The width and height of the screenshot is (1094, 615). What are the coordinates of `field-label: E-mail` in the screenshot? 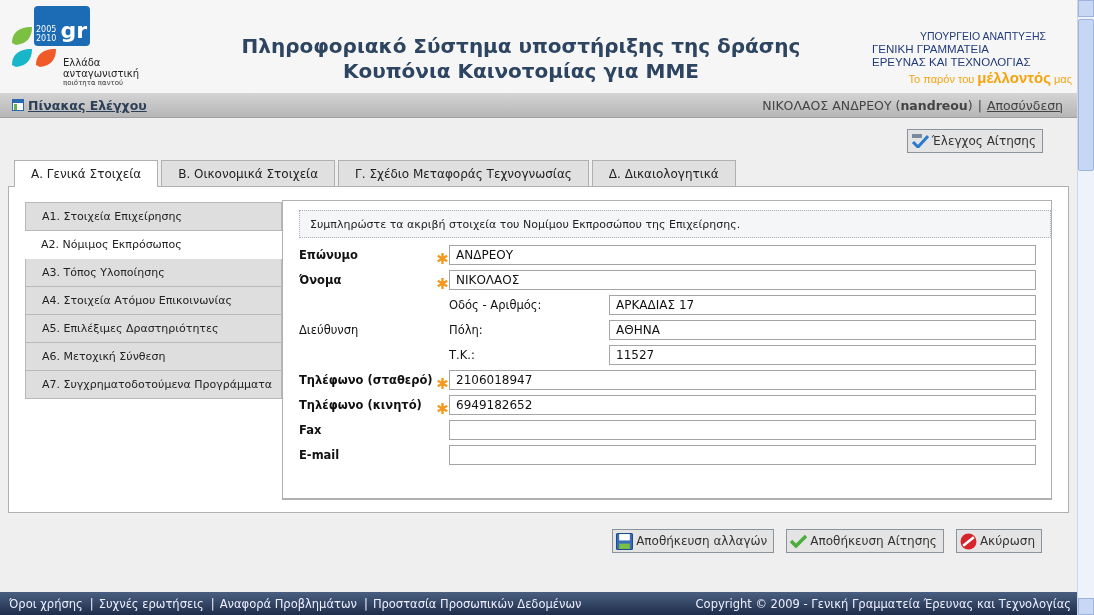 It's located at (320, 455).